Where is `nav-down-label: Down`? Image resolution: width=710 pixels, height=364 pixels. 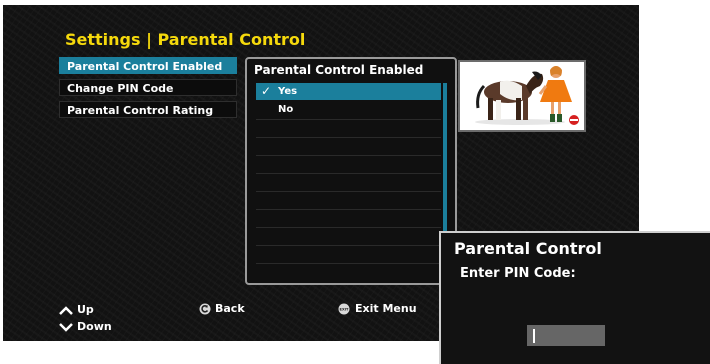
nav-down-label: Down is located at coordinates (94, 326).